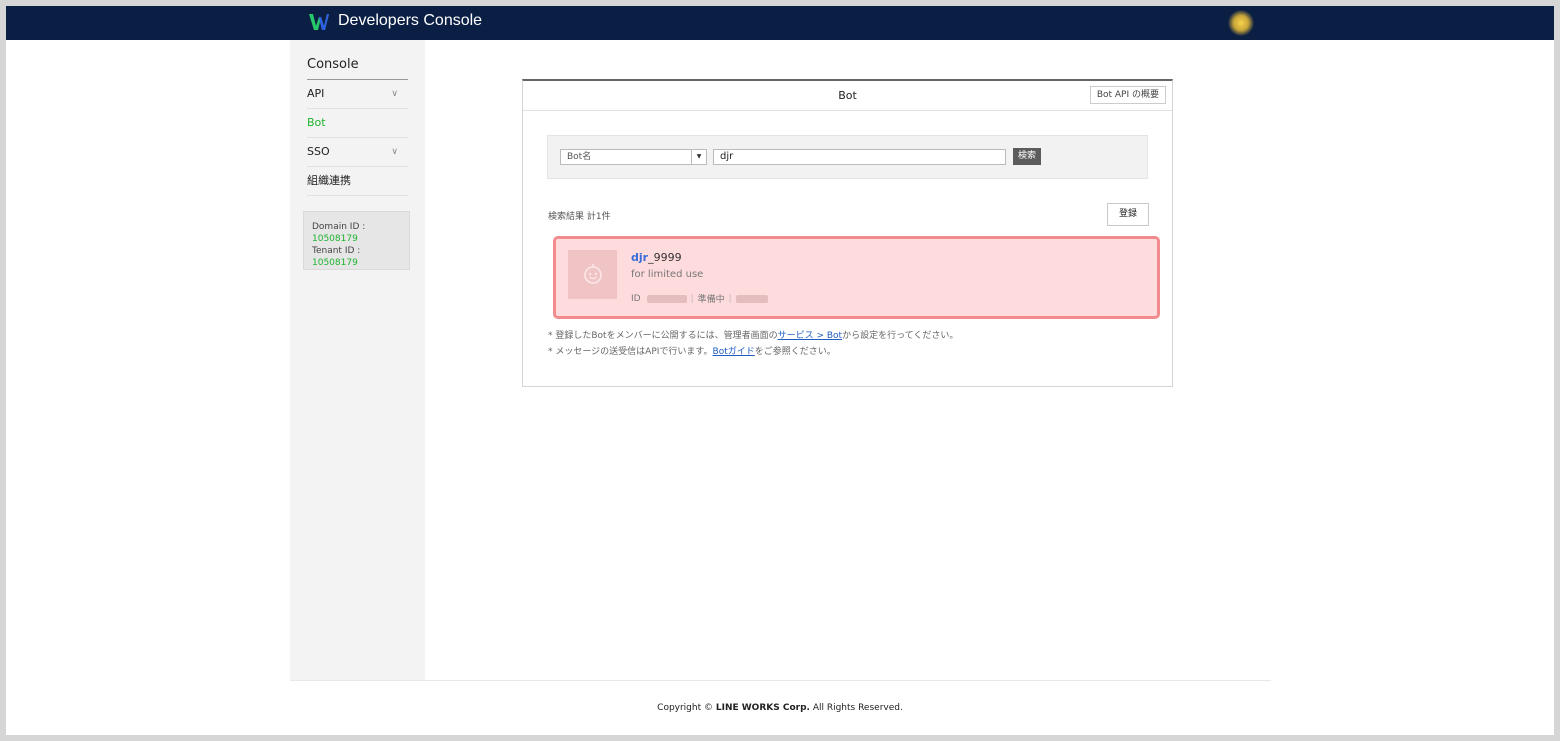 The width and height of the screenshot is (1560, 741). Describe the element at coordinates (636, 298) in the screenshot. I see `bot-id-label: ID` at that location.